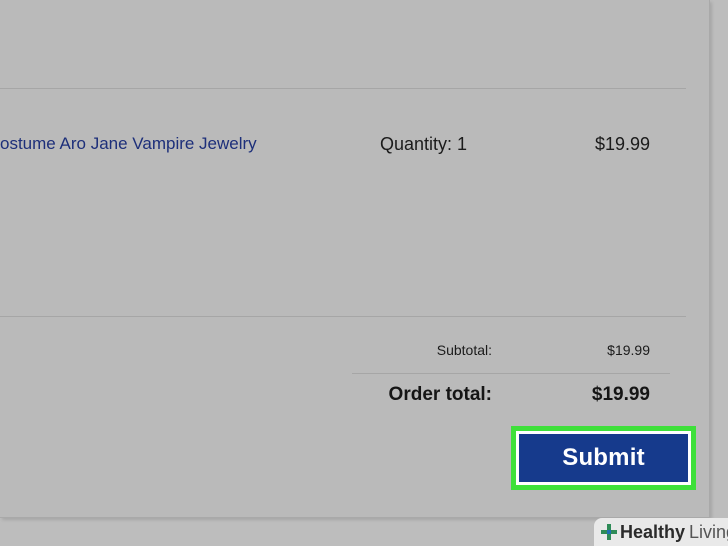 The width and height of the screenshot is (728, 546). I want to click on subtotal-value: $19.99, so click(628, 350).